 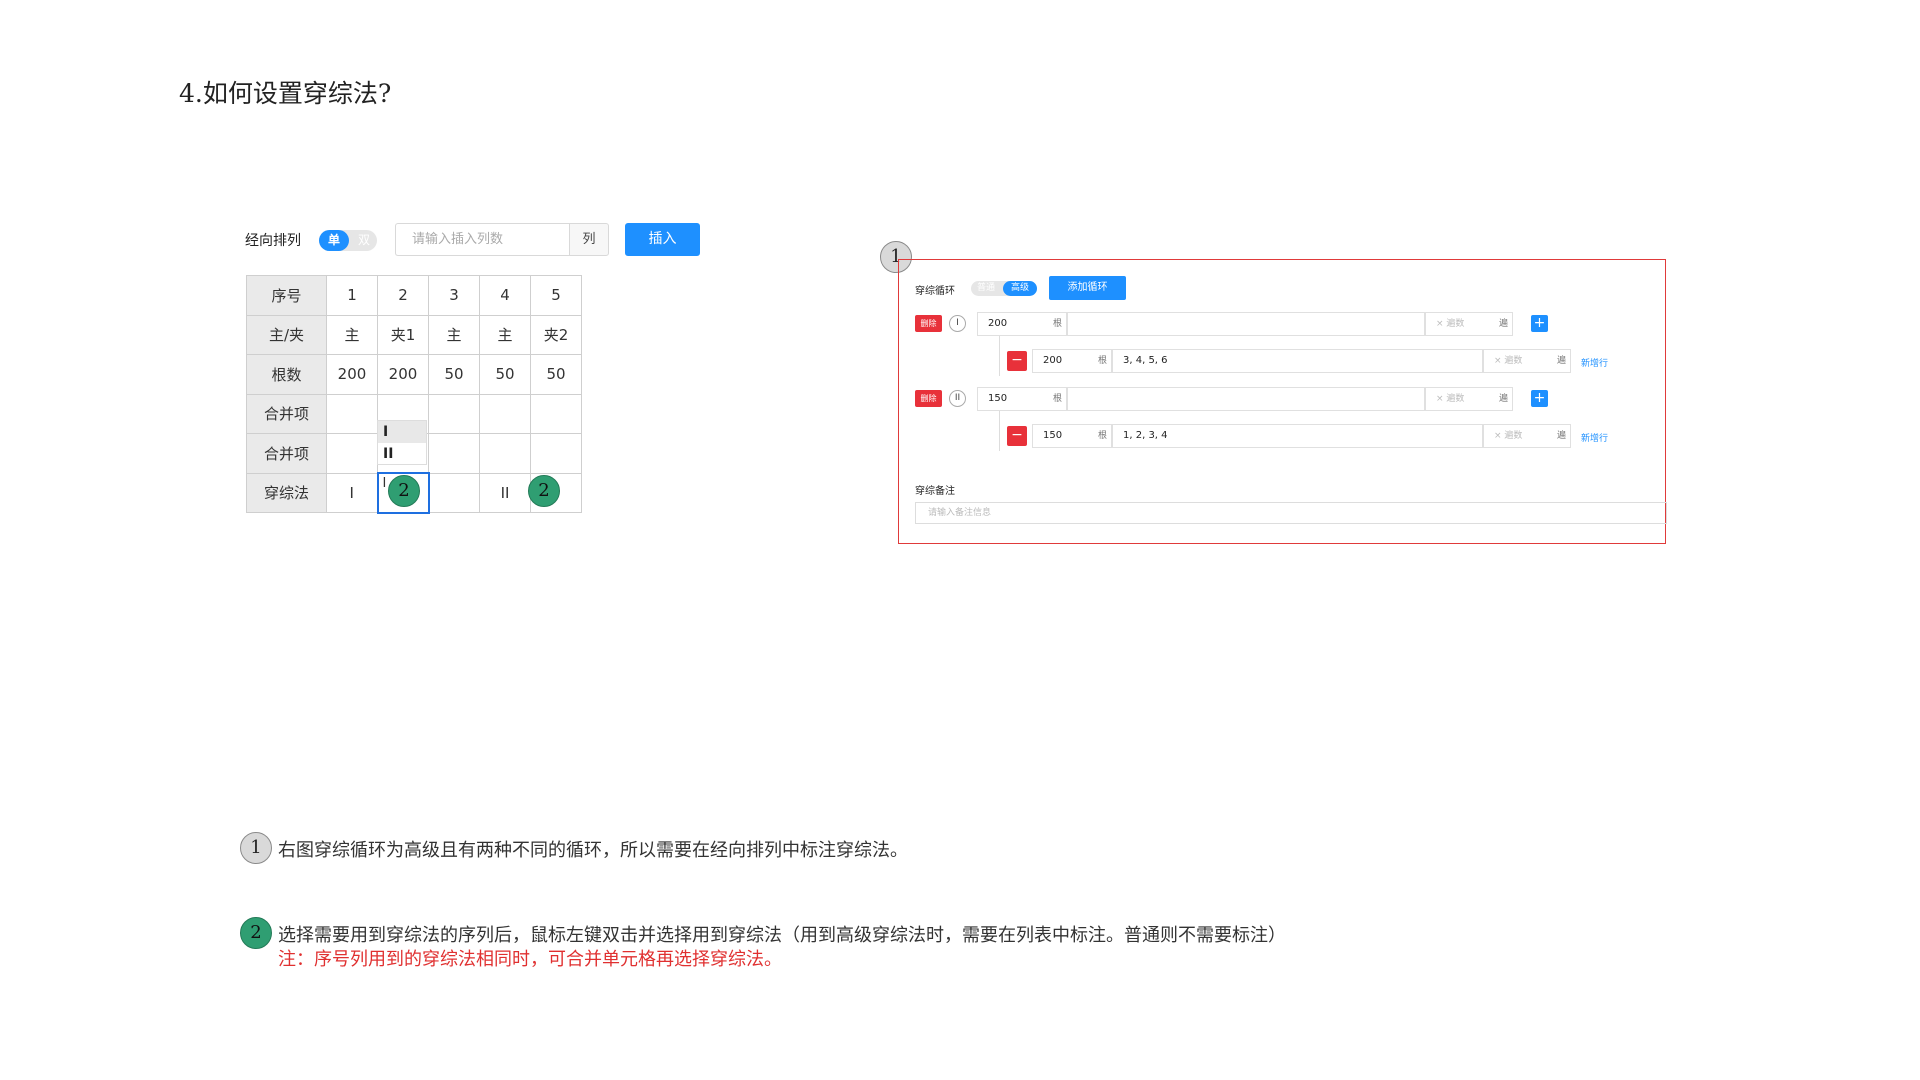 I want to click on table-cell: 1, so click(x=352, y=295).